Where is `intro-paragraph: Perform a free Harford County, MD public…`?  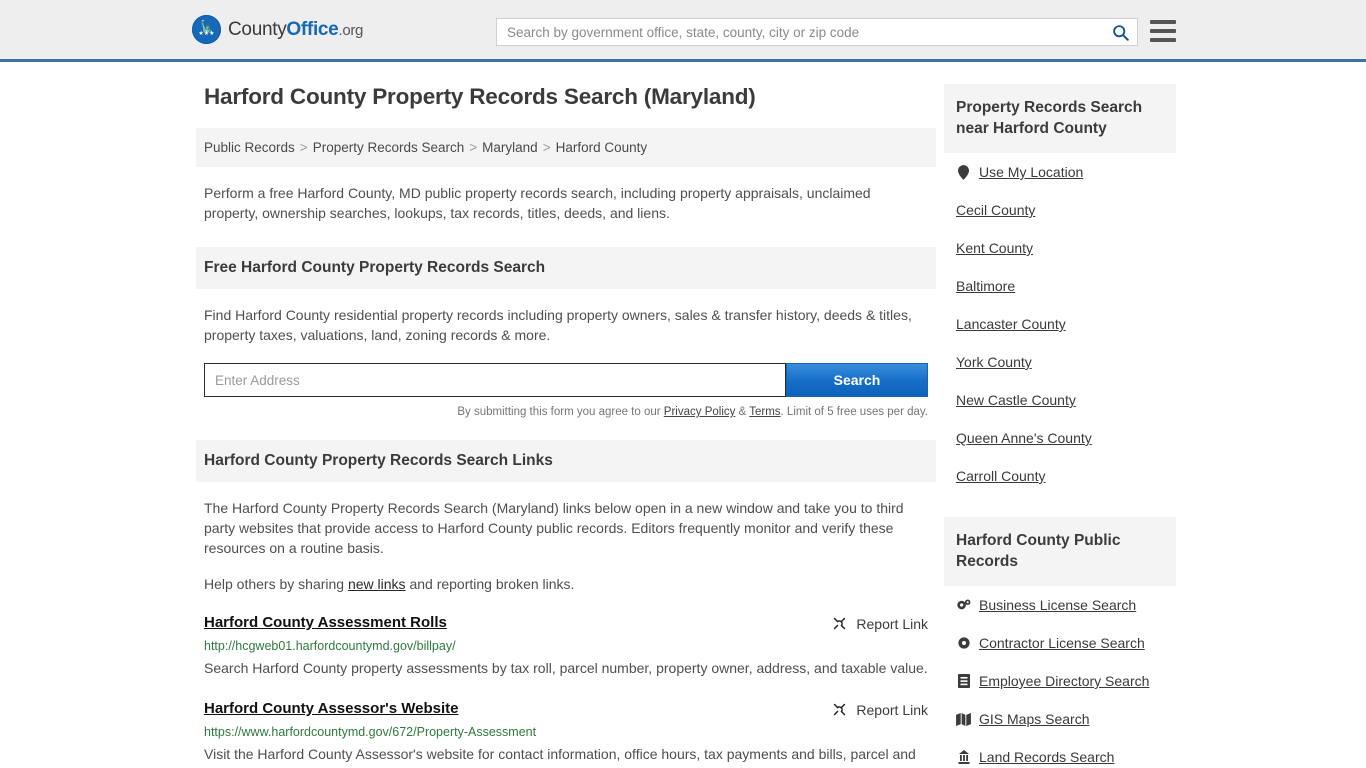 intro-paragraph: Perform a free Harford County, MD public… is located at coordinates (537, 203).